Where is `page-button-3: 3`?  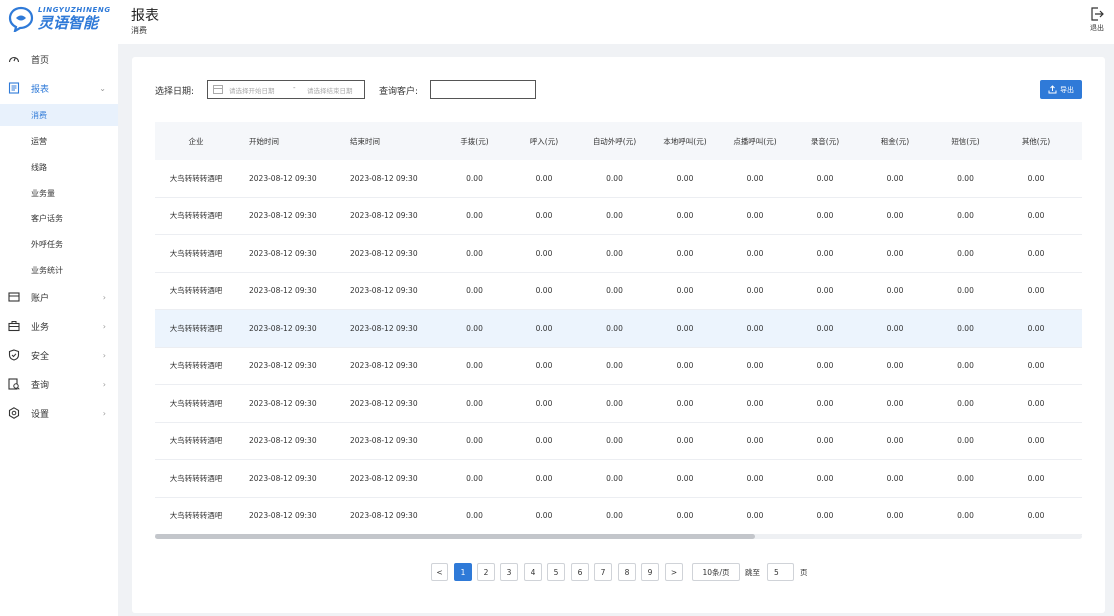
page-button-3: 3 is located at coordinates (509, 572).